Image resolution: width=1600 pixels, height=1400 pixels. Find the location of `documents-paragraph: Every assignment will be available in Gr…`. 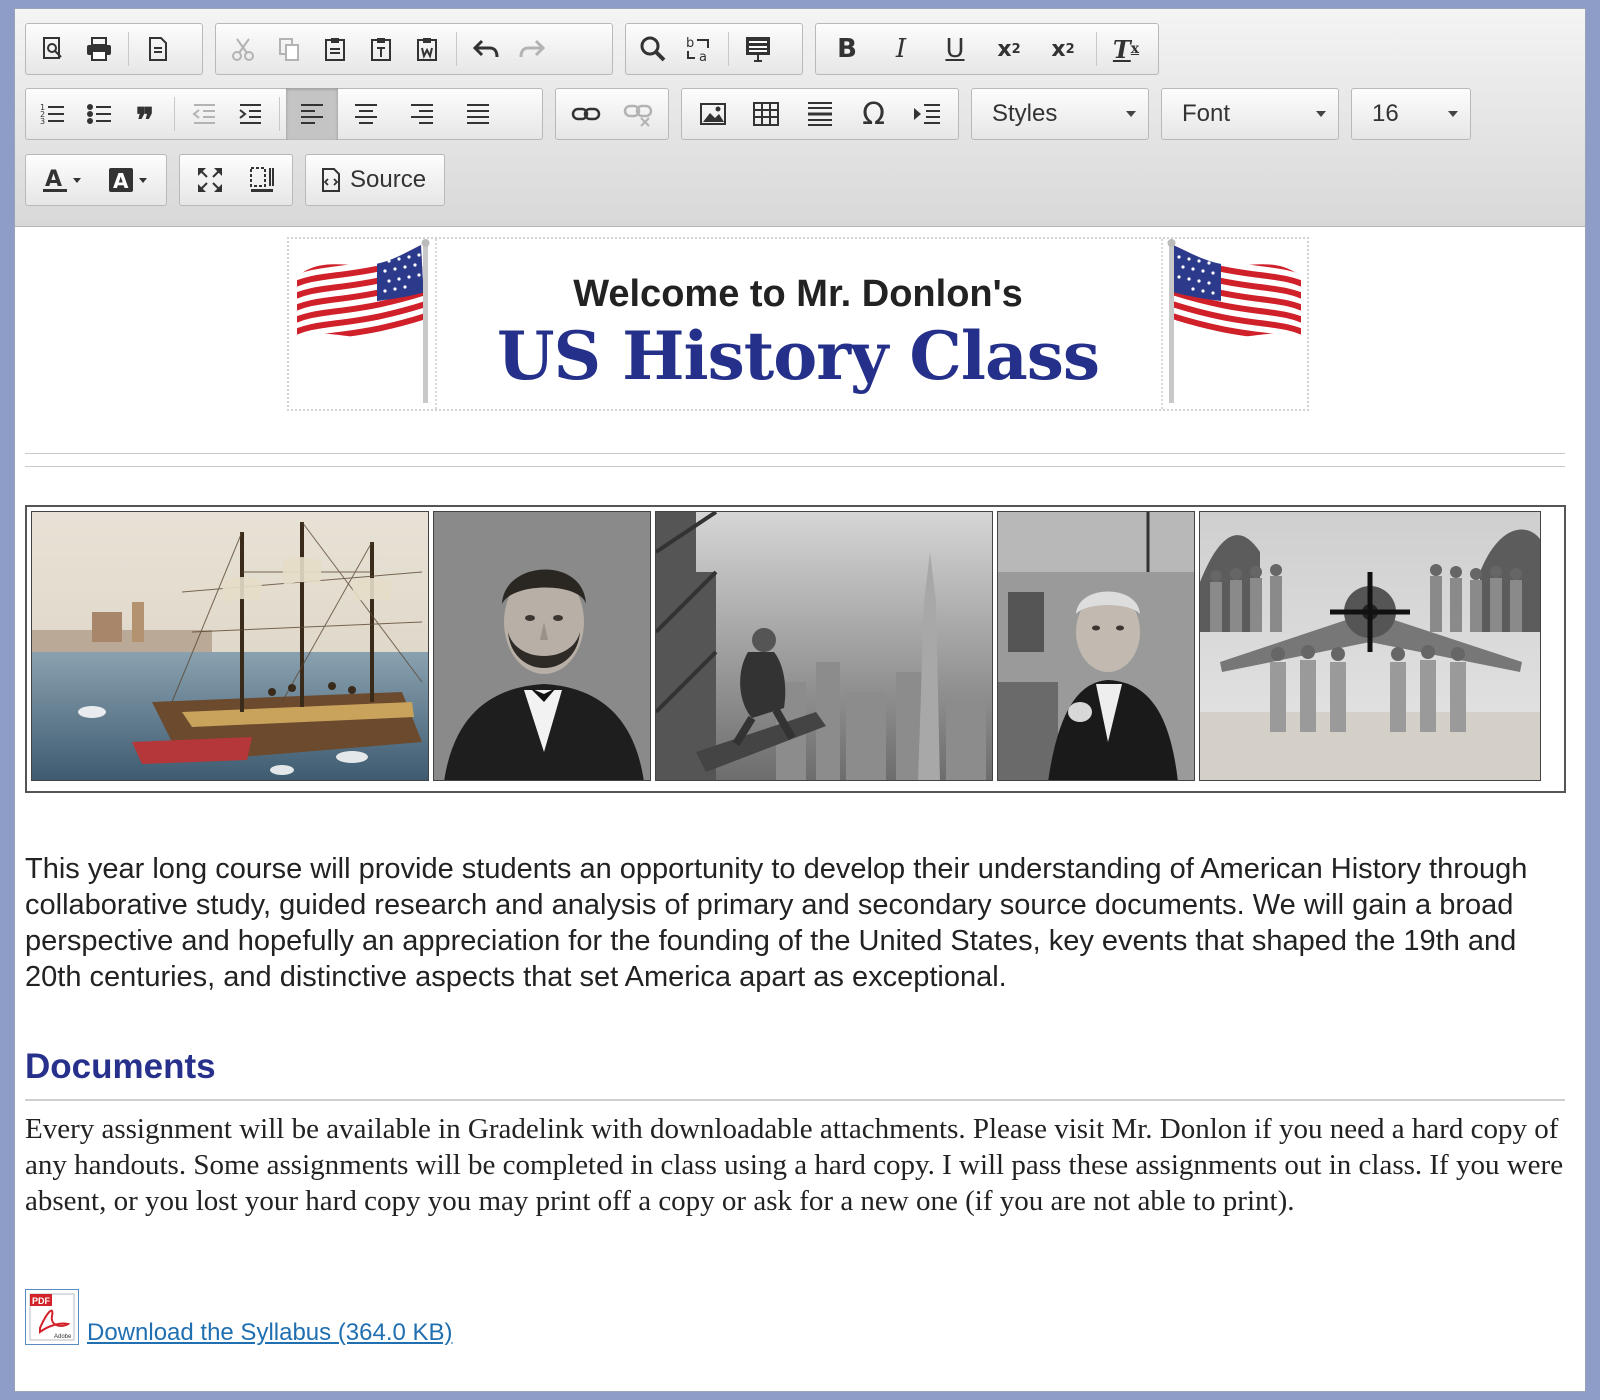

documents-paragraph: Every assignment will be available in Gr… is located at coordinates (794, 1165).